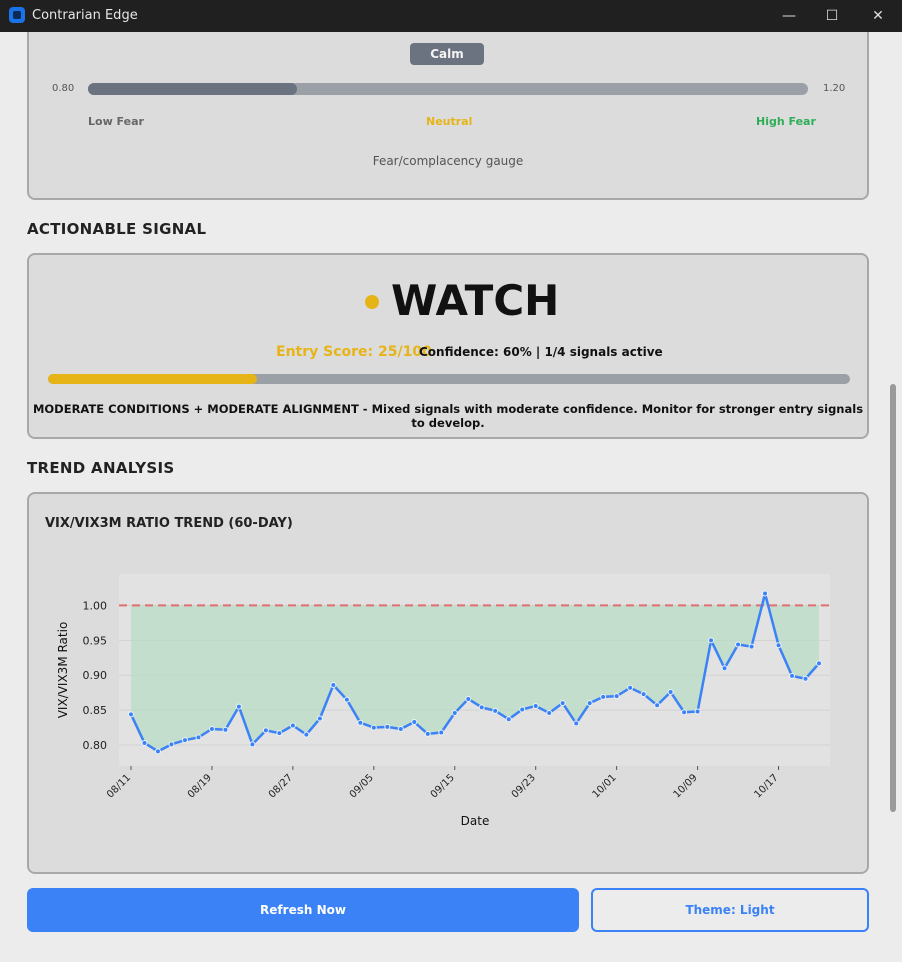  I want to click on entry-score: Entry Score: 25/100, so click(354, 352).